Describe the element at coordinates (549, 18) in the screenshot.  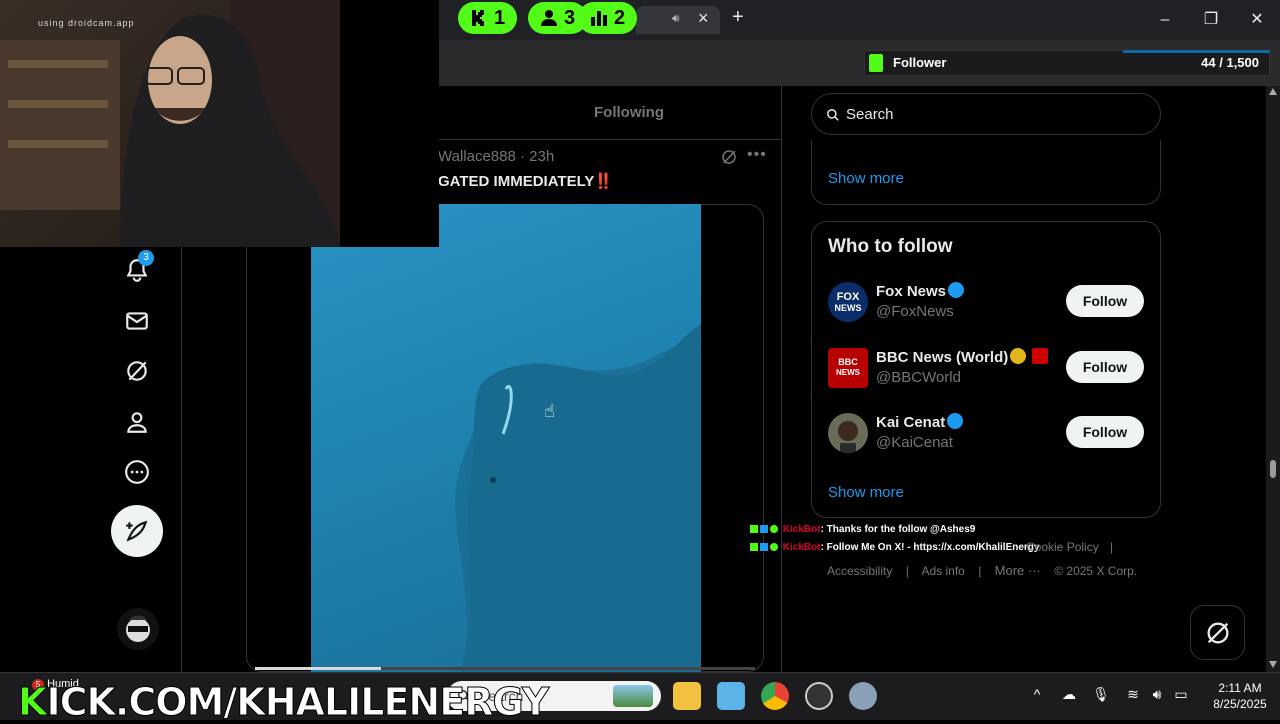
I see `person-icon` at that location.